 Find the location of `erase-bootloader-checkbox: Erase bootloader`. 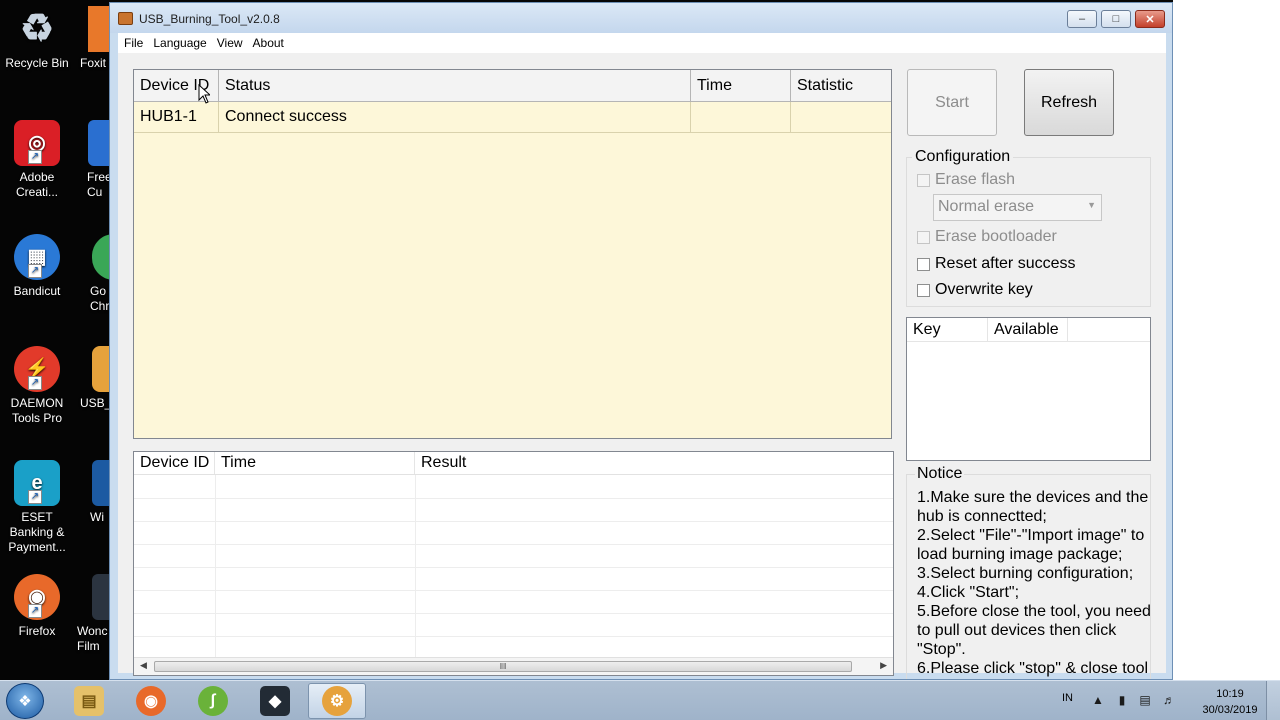

erase-bootloader-checkbox: Erase bootloader is located at coordinates (987, 237).